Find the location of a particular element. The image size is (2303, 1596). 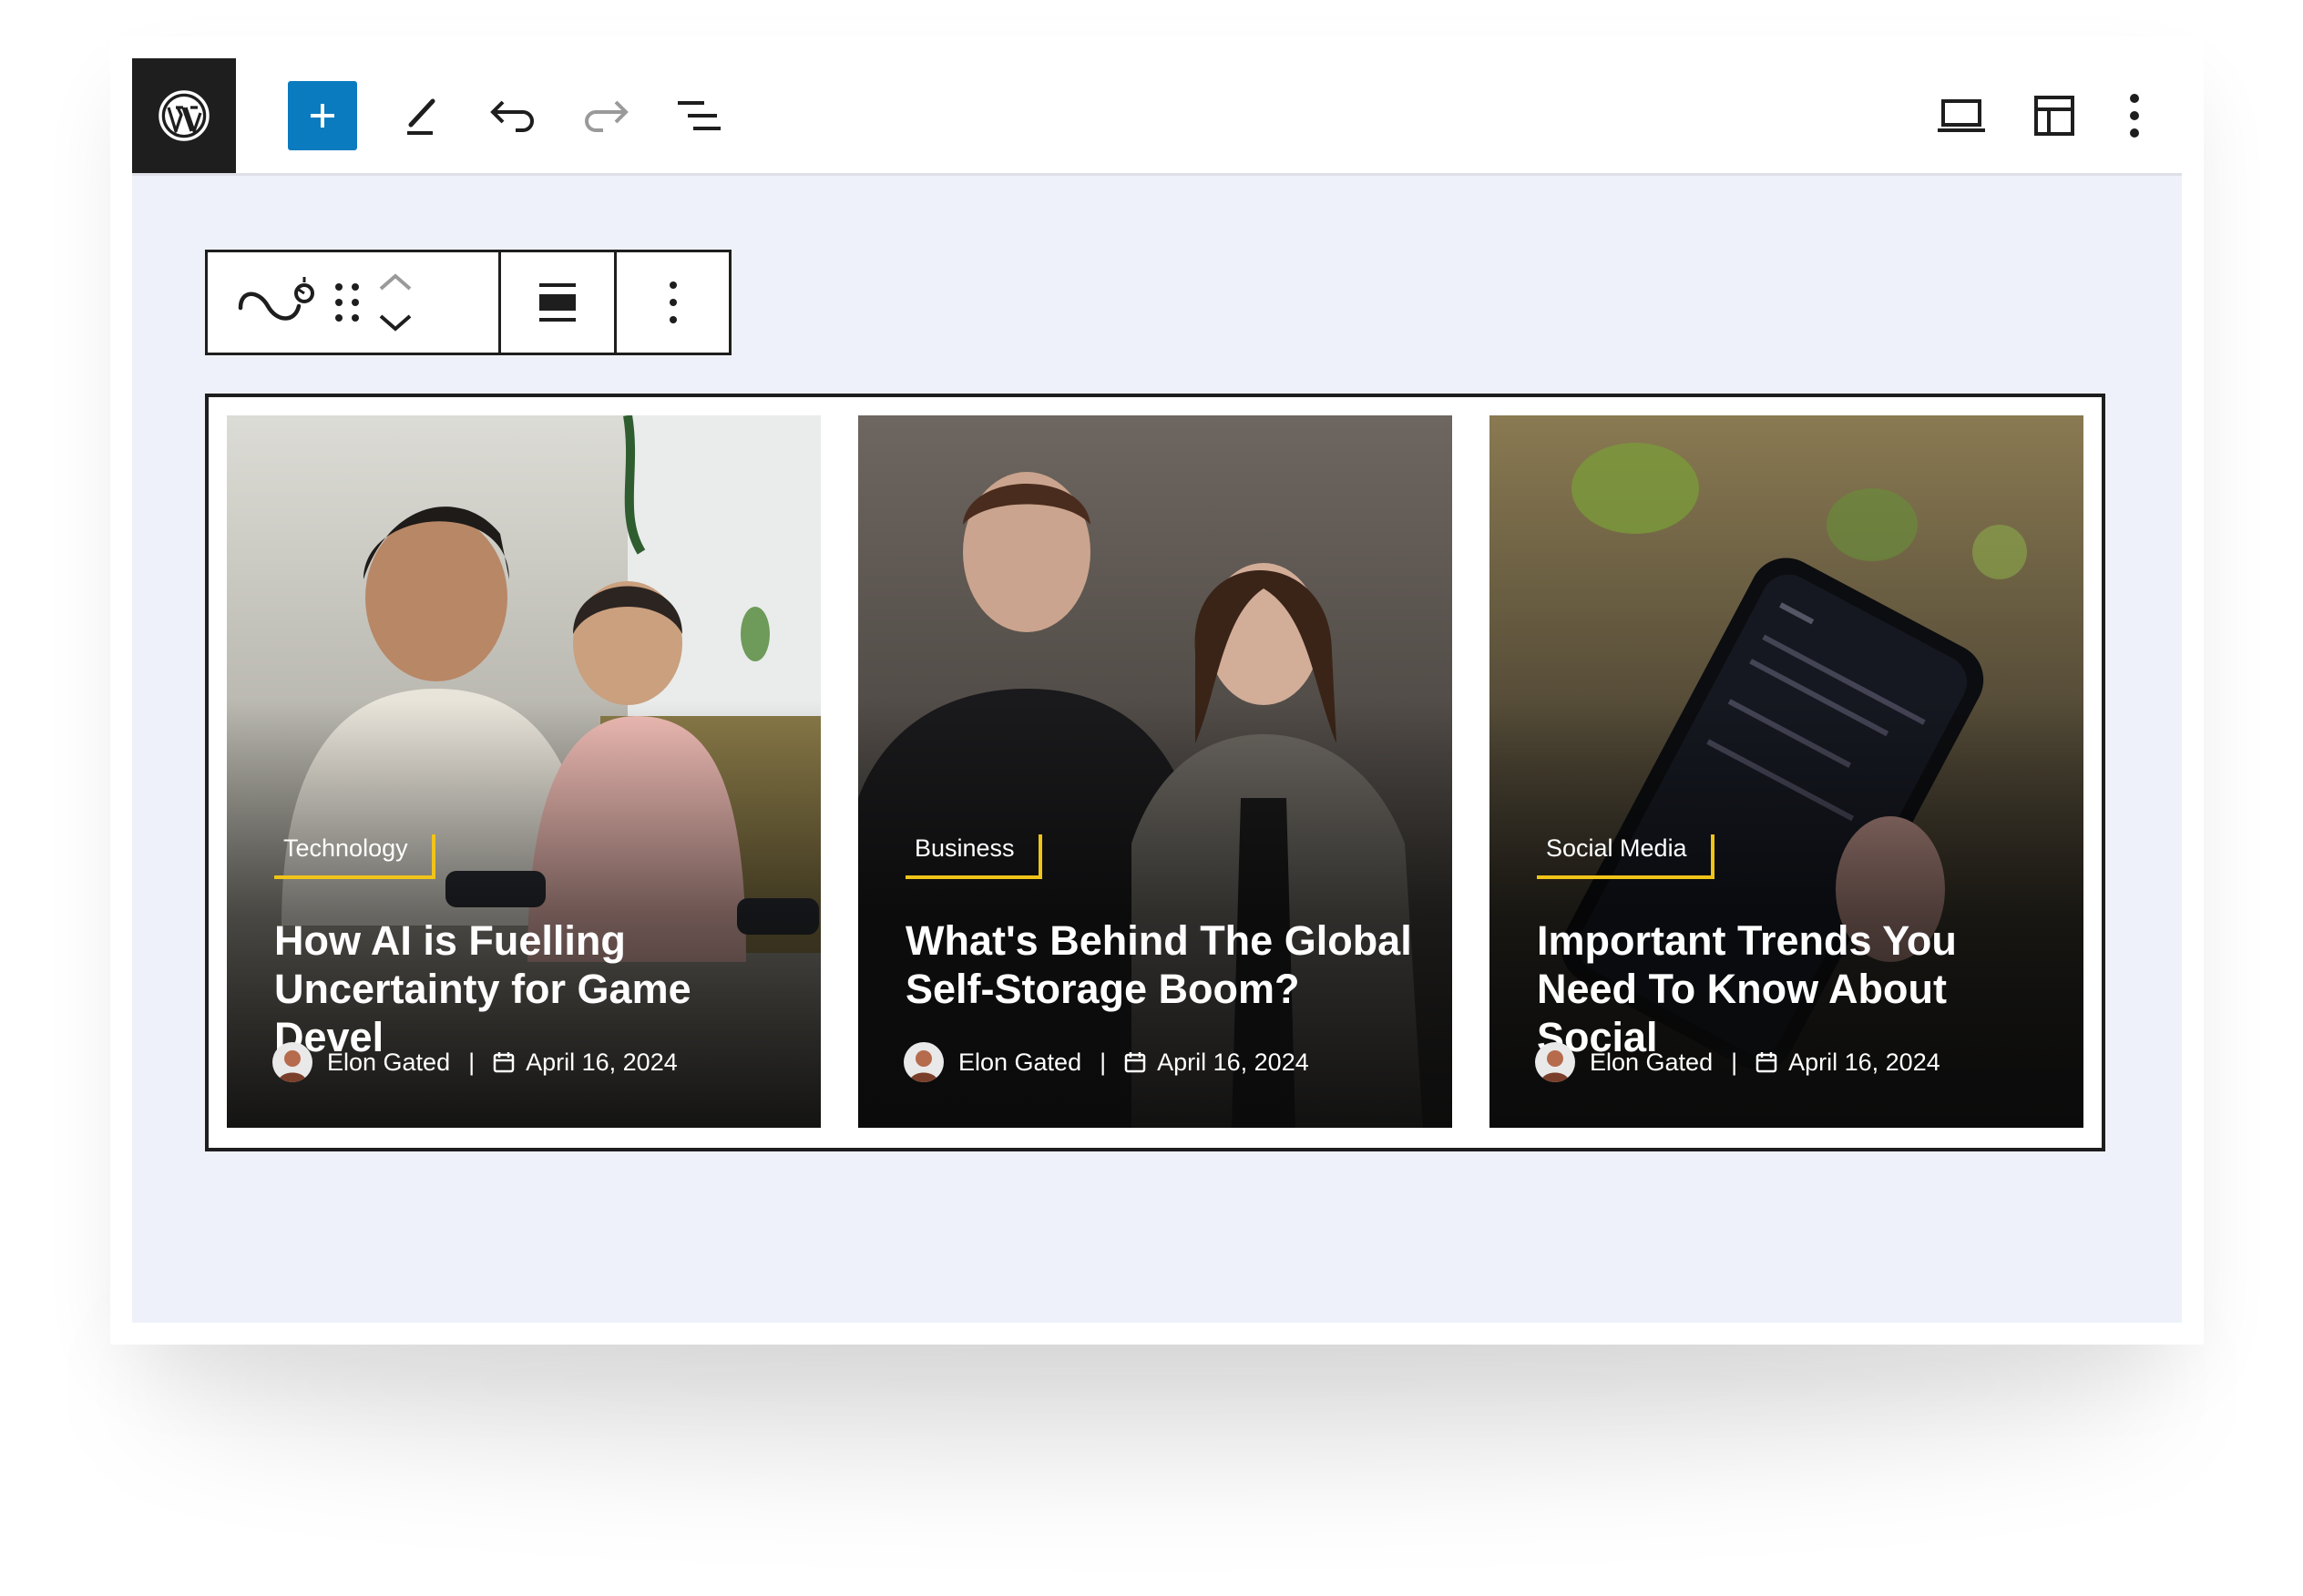

redo-button is located at coordinates (605, 115).